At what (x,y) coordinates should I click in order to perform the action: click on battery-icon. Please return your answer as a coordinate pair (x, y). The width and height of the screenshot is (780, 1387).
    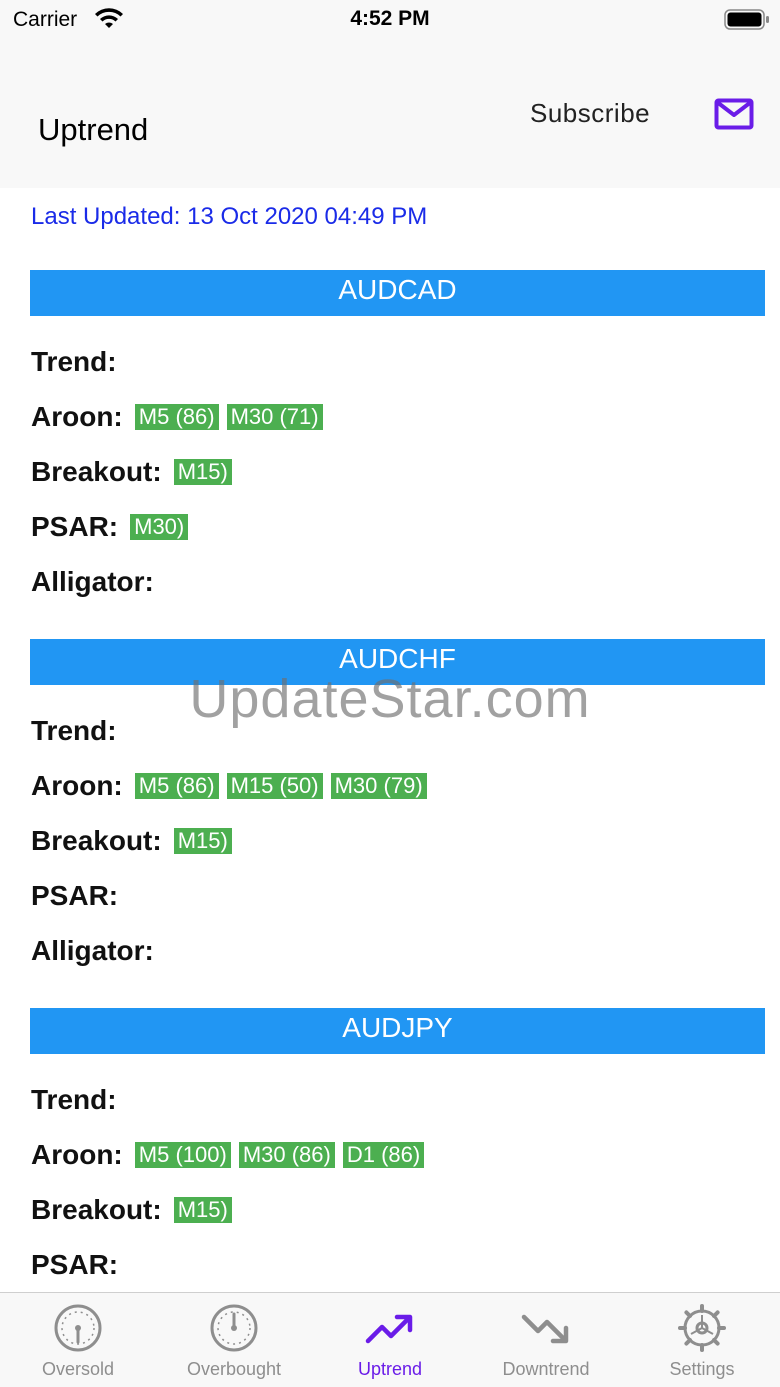
    Looking at the image, I should click on (746, 19).